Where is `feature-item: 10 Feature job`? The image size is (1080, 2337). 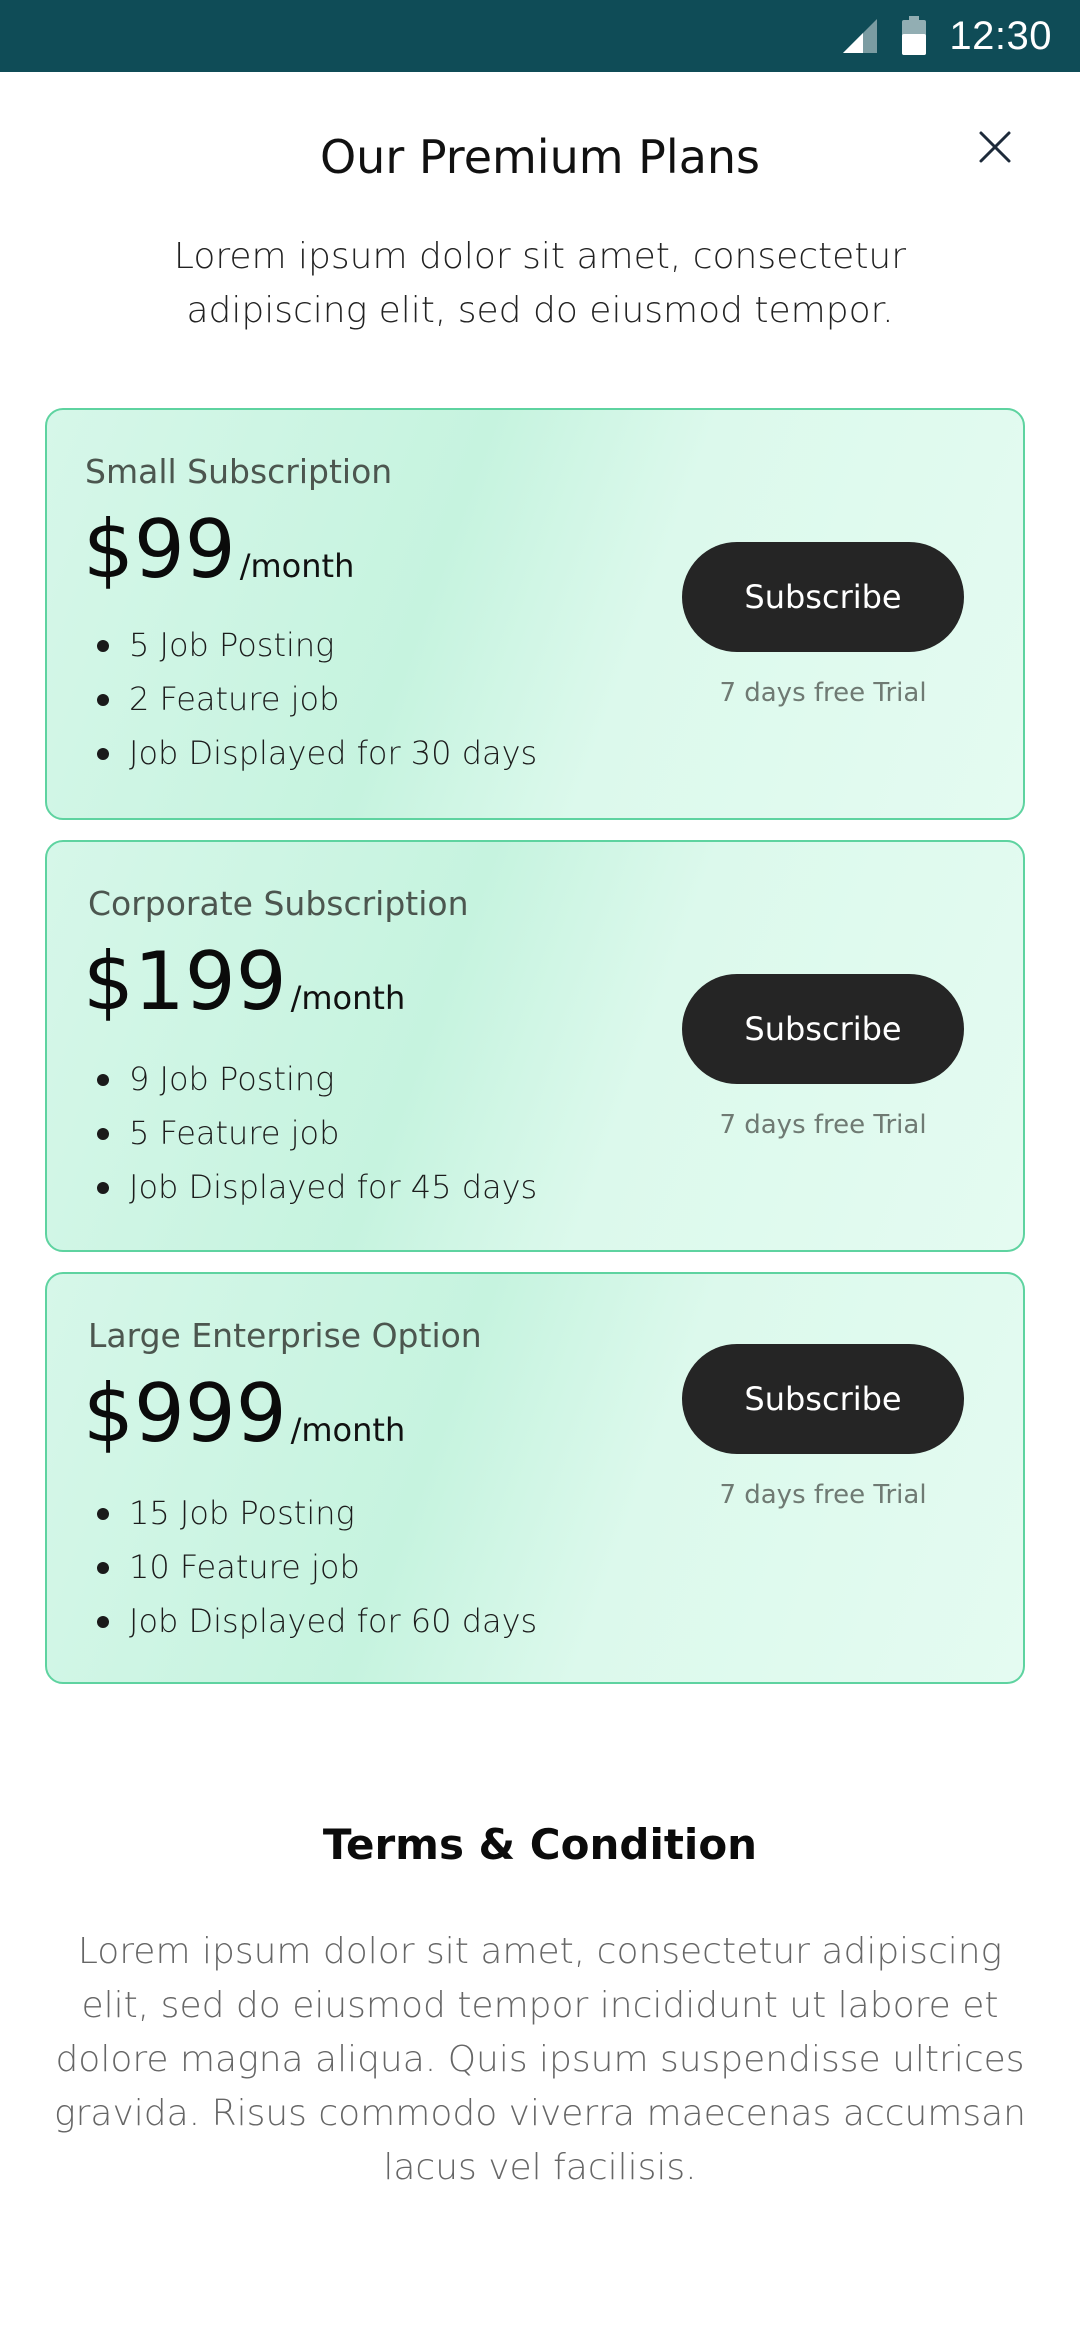 feature-item: 10 Feature job is located at coordinates (315, 1567).